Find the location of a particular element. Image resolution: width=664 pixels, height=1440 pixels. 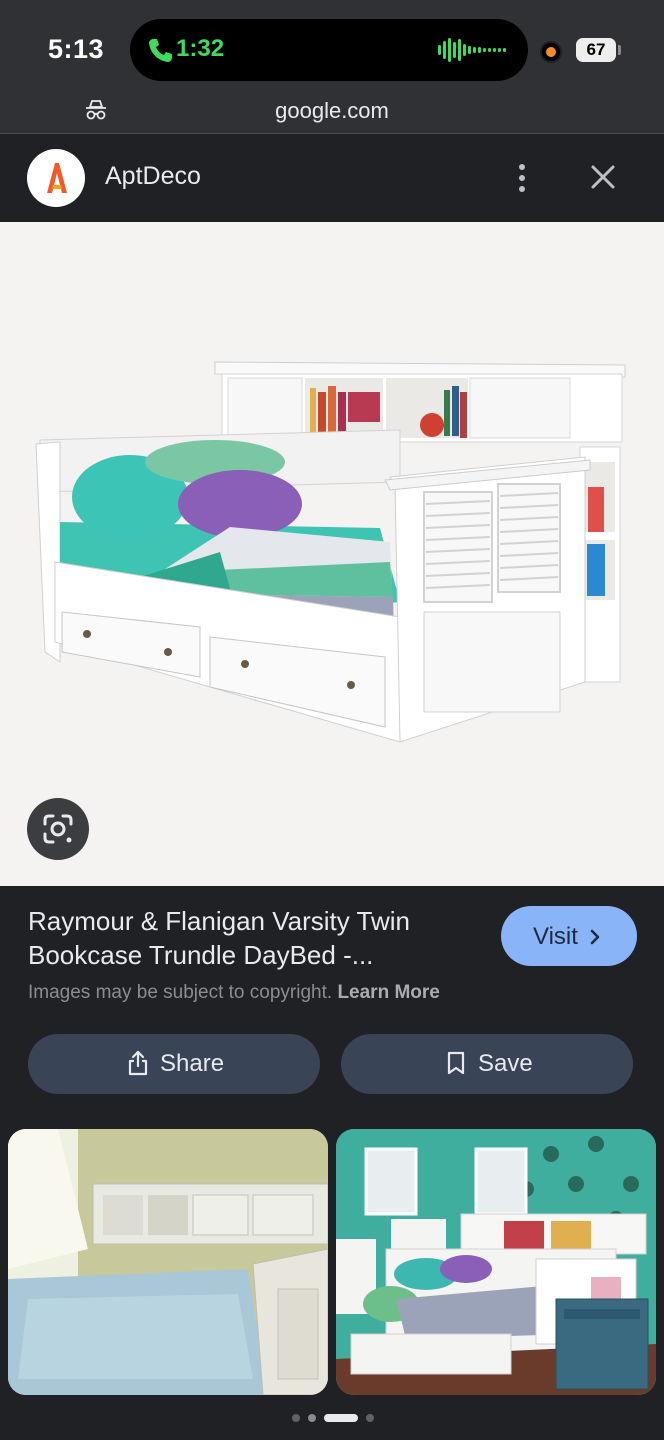

more-options-button is located at coordinates (522, 178).